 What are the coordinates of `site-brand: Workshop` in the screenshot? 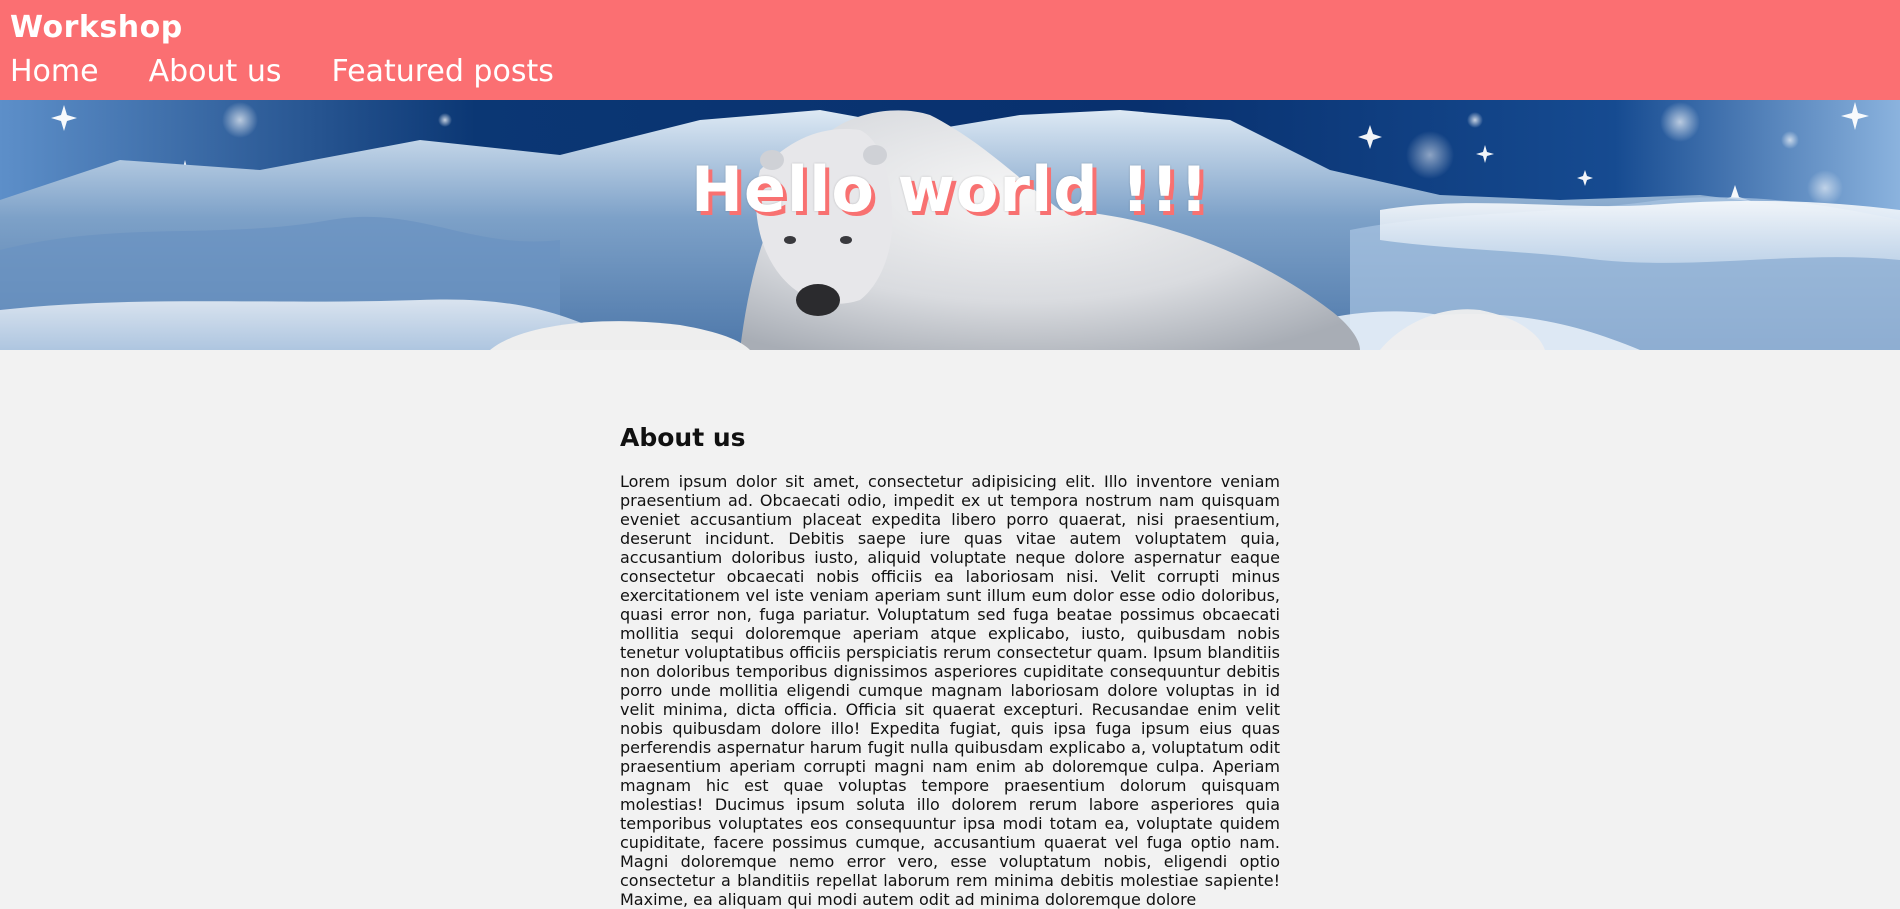 It's located at (96, 28).